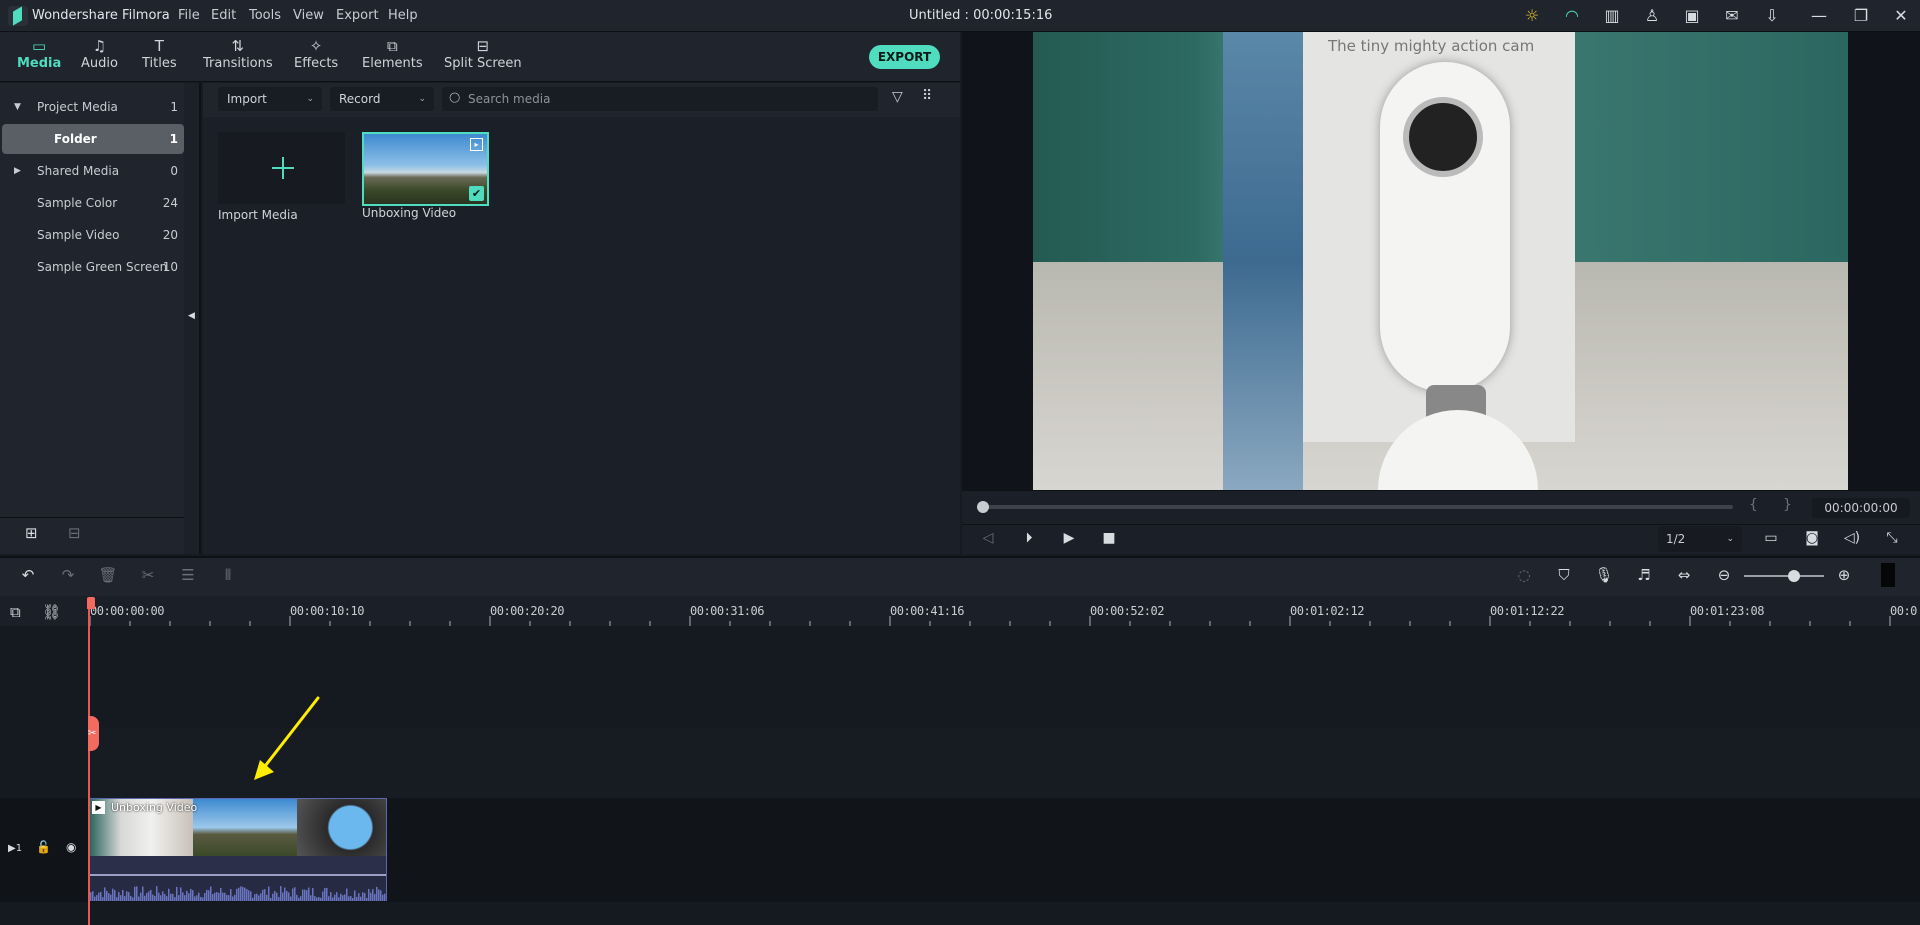 The image size is (1920, 925). Describe the element at coordinates (68, 575) in the screenshot. I see `redo-icon: ↷` at that location.